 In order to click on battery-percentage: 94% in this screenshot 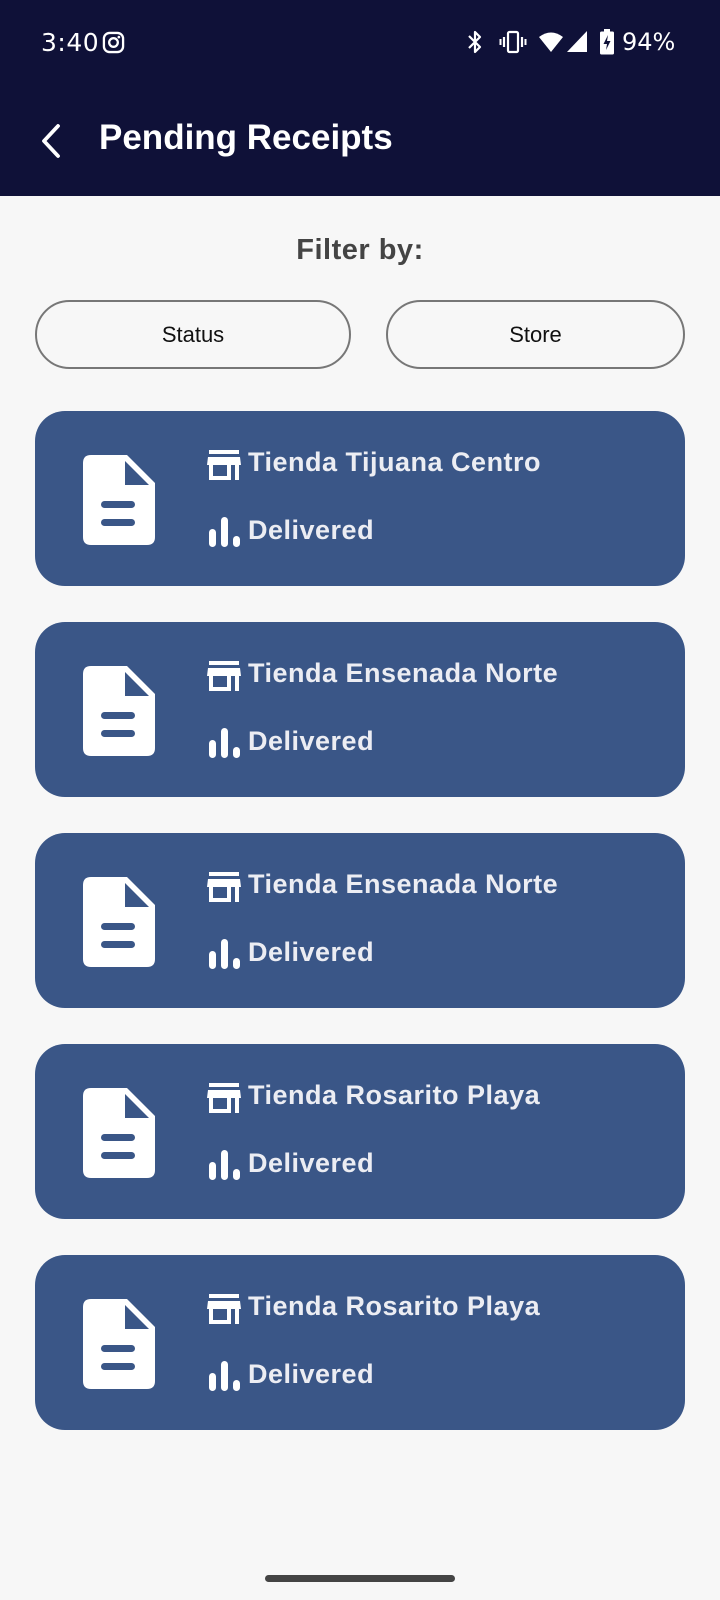, I will do `click(649, 42)`.